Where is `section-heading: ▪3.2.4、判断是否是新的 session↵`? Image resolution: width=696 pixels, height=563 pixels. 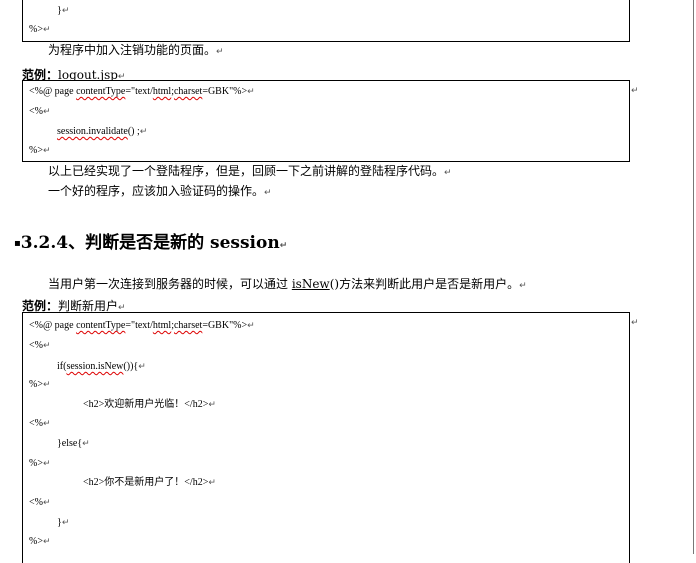 section-heading: ▪3.2.4、判断是否是新的 session↵ is located at coordinates (150, 240).